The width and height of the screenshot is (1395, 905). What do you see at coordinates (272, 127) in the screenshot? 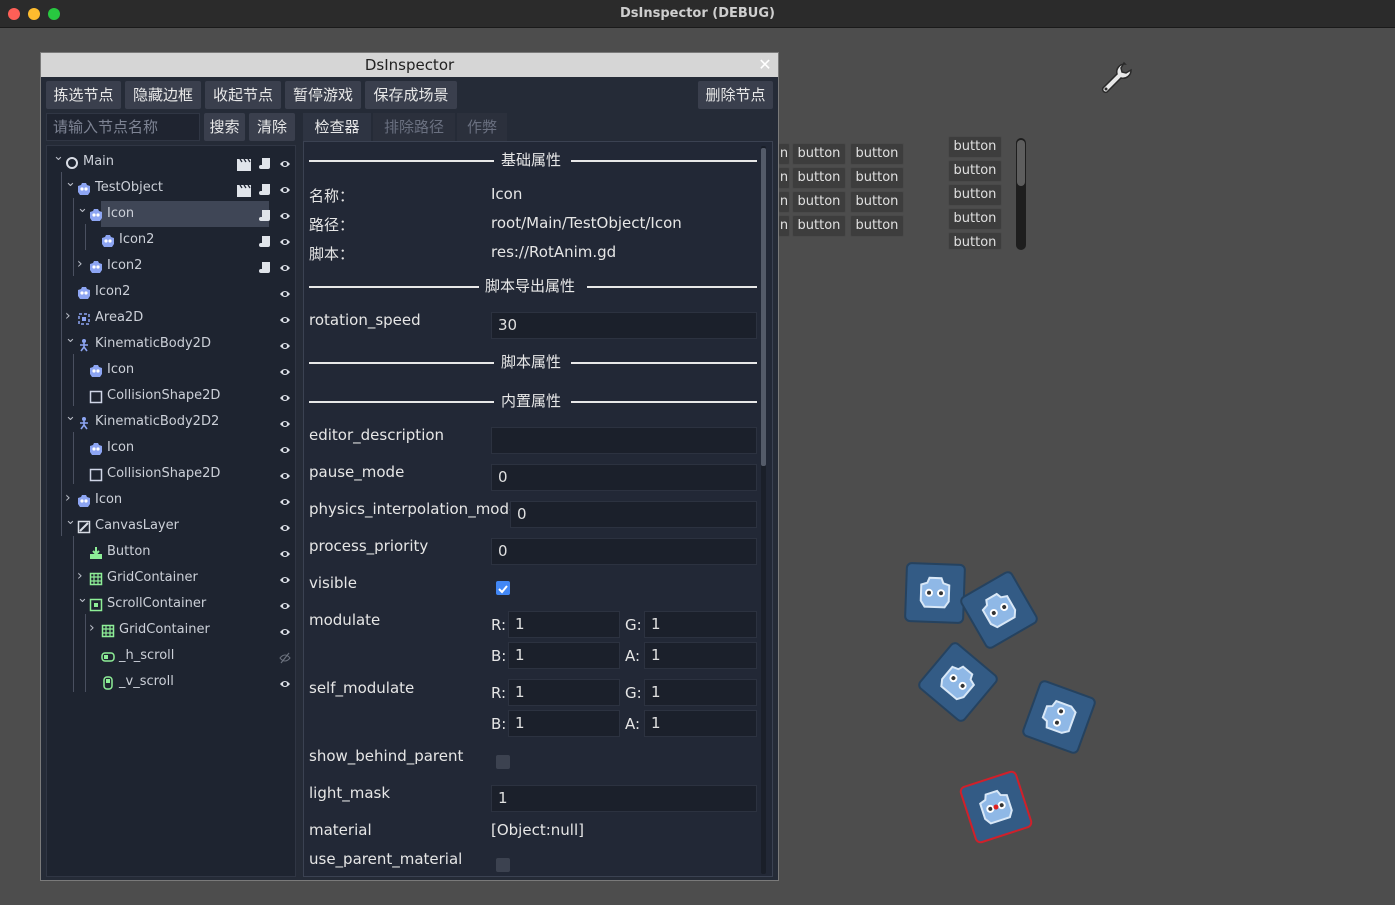
I see `clear-button: 清除` at bounding box center [272, 127].